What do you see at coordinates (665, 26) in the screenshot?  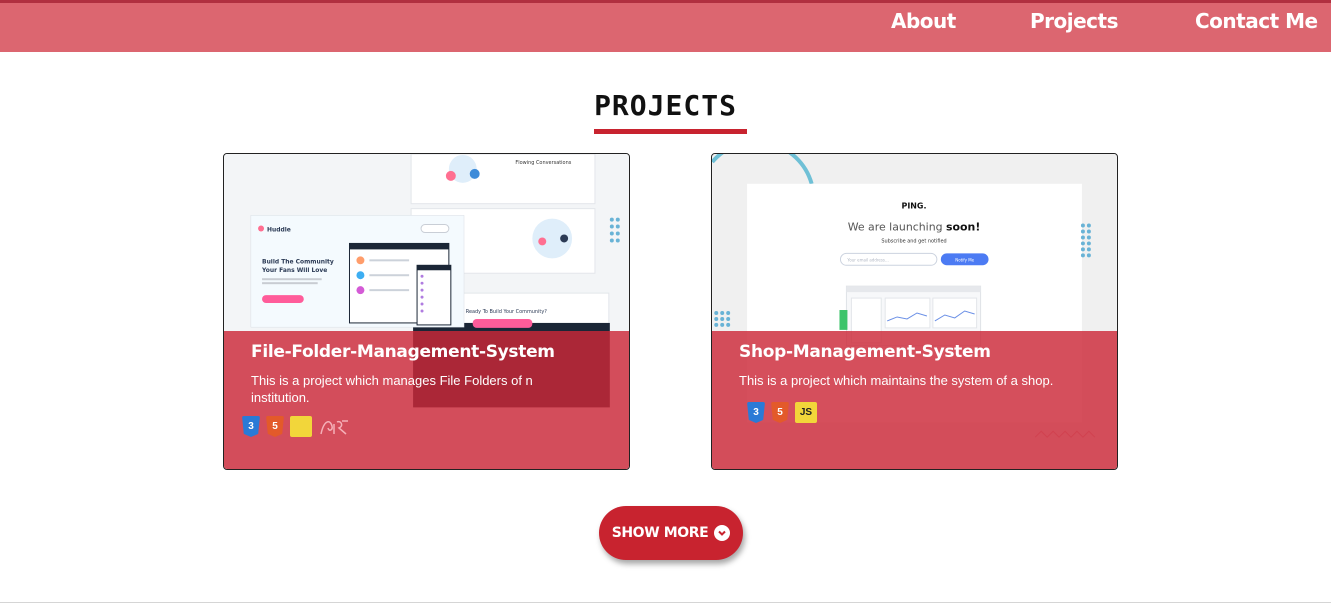 I see `top-navbar: About Projects Contact Me` at bounding box center [665, 26].